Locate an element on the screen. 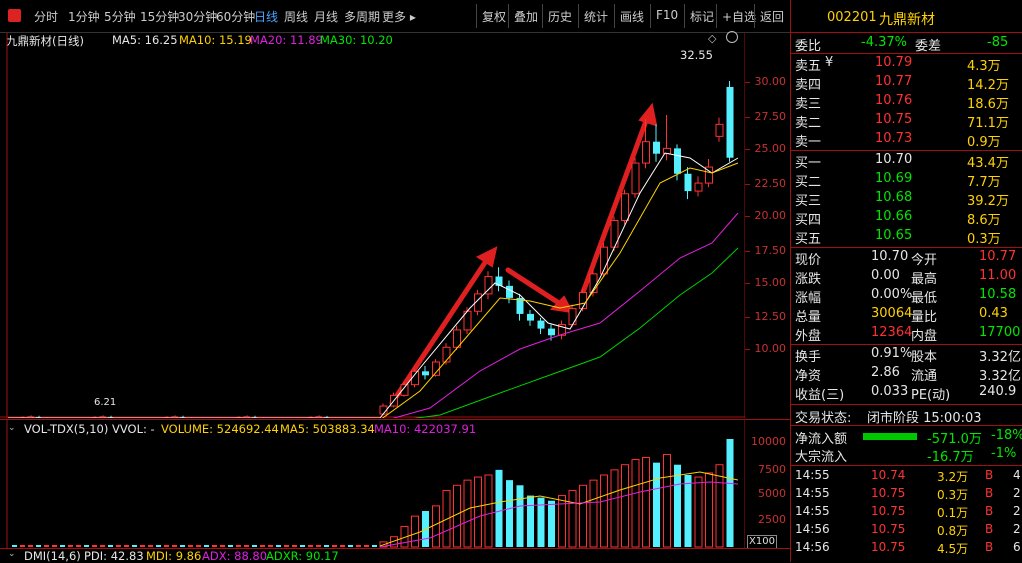  period-tab-0: 分时 is located at coordinates (46, 16).